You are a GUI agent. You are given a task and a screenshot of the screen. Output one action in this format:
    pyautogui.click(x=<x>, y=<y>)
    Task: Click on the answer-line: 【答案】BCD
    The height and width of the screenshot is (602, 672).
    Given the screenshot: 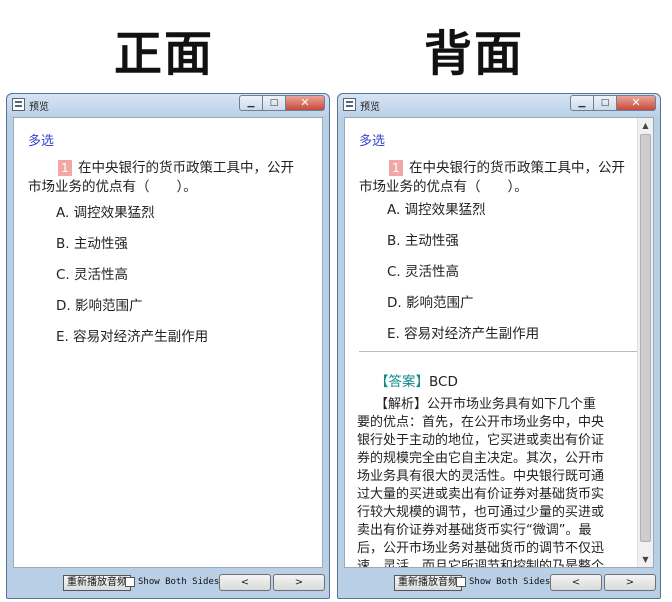 What is the action you would take?
    pyautogui.click(x=416, y=380)
    